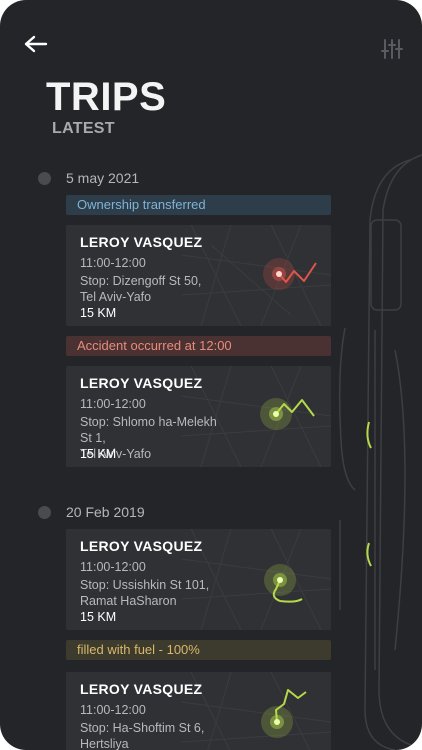 The height and width of the screenshot is (750, 422). What do you see at coordinates (105, 512) in the screenshot?
I see `date-label: 20 Feb 2019` at bounding box center [105, 512].